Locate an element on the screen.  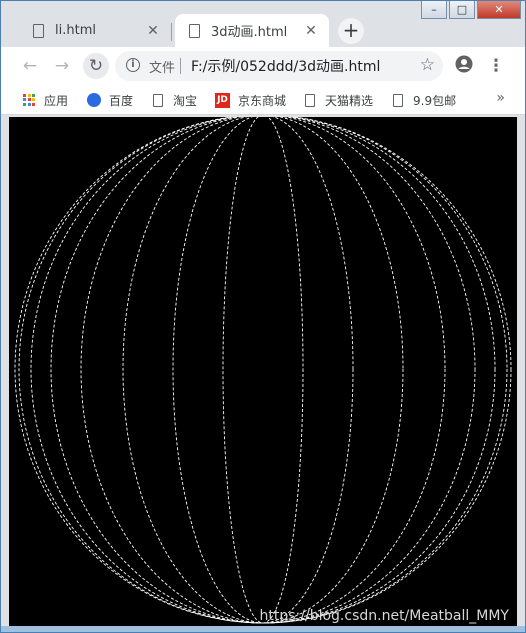
bookmark-label: 应用 is located at coordinates (56, 100).